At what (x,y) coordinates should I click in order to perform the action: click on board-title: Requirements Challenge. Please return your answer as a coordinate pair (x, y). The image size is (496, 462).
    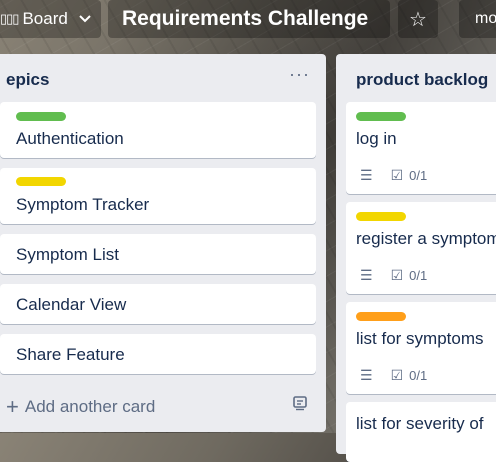
    Looking at the image, I should click on (249, 19).